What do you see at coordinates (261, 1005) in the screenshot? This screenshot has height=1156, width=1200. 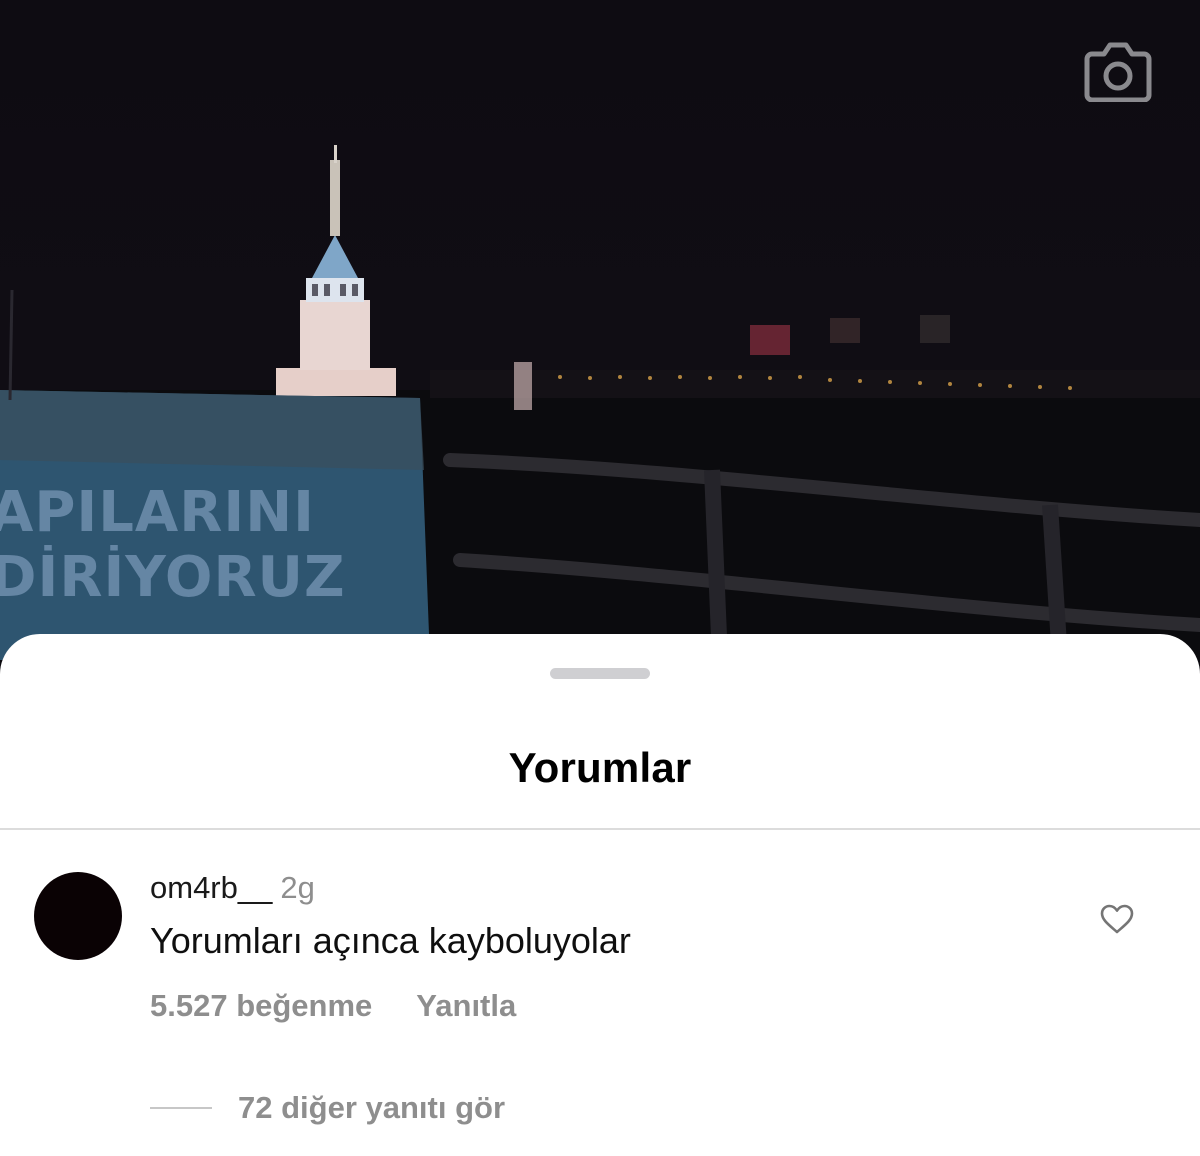 I see `likes-count: 5.527 beğenme` at bounding box center [261, 1005].